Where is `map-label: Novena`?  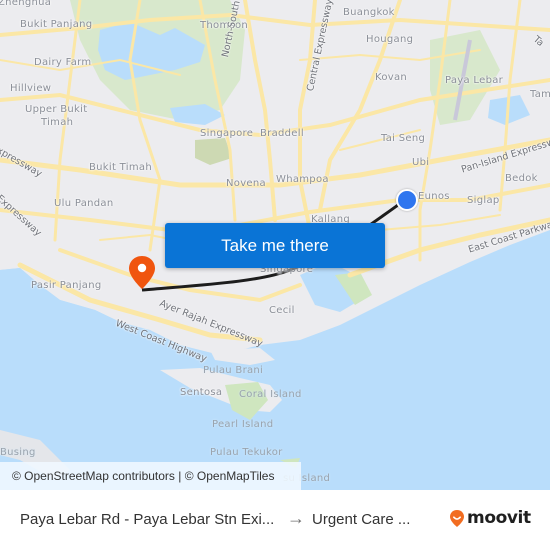 map-label: Novena is located at coordinates (246, 183).